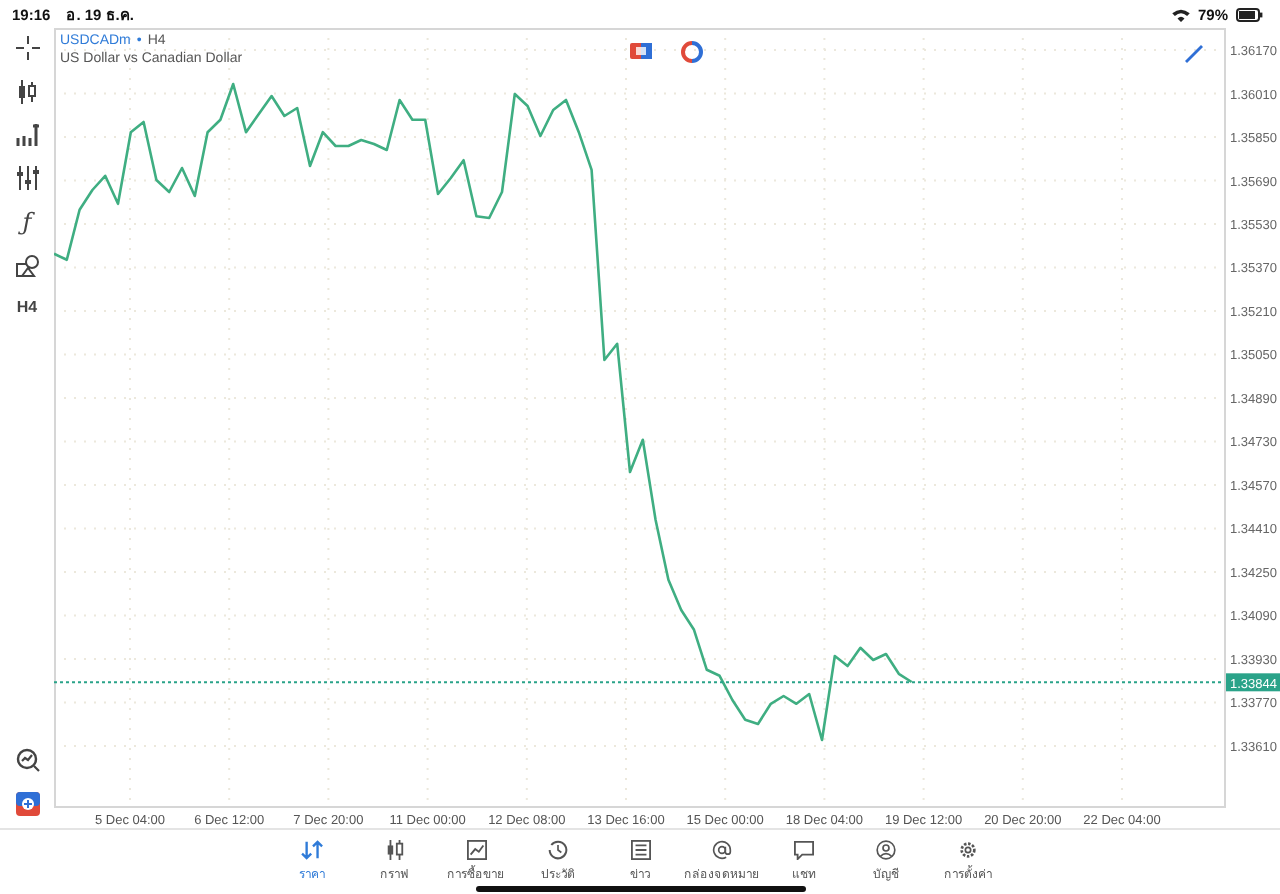  I want to click on timeframe-button: H4, so click(27, 307).